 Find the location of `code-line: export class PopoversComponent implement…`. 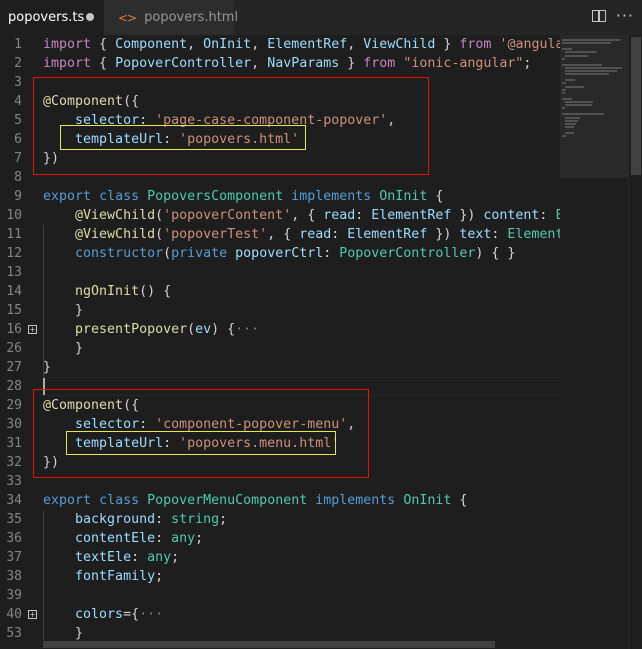

code-line: export class PopoversComponent implement… is located at coordinates (243, 196).